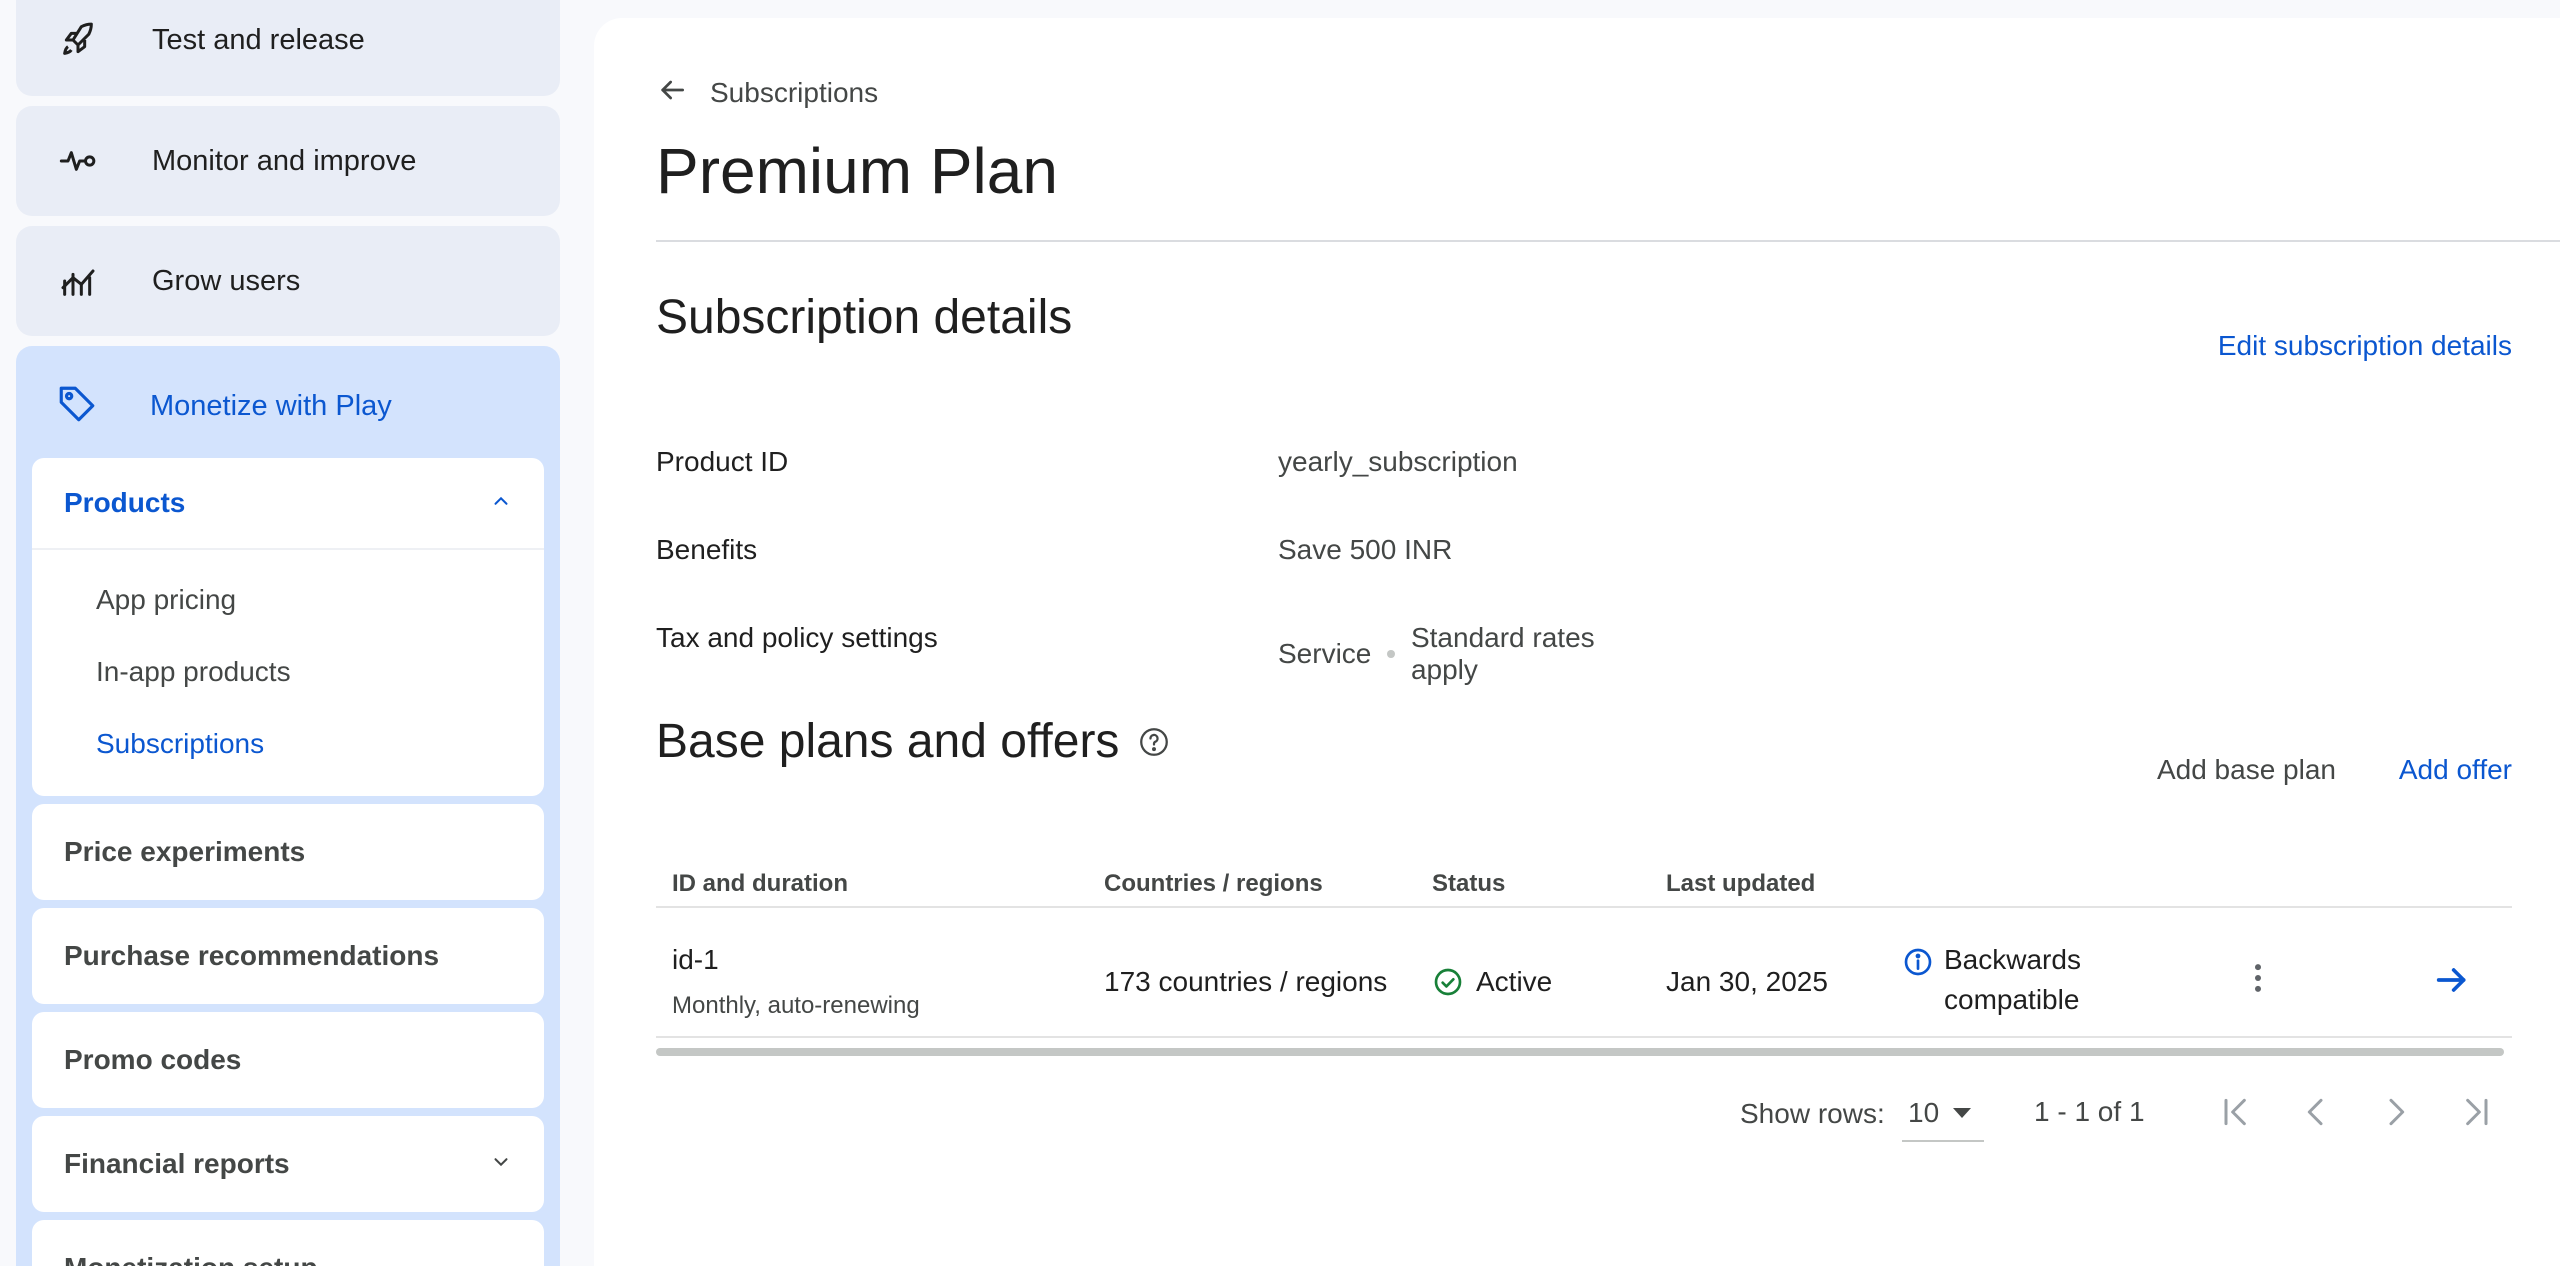 The width and height of the screenshot is (2560, 1266). Describe the element at coordinates (1213, 883) in the screenshot. I see `column-header: Countries / regions` at that location.